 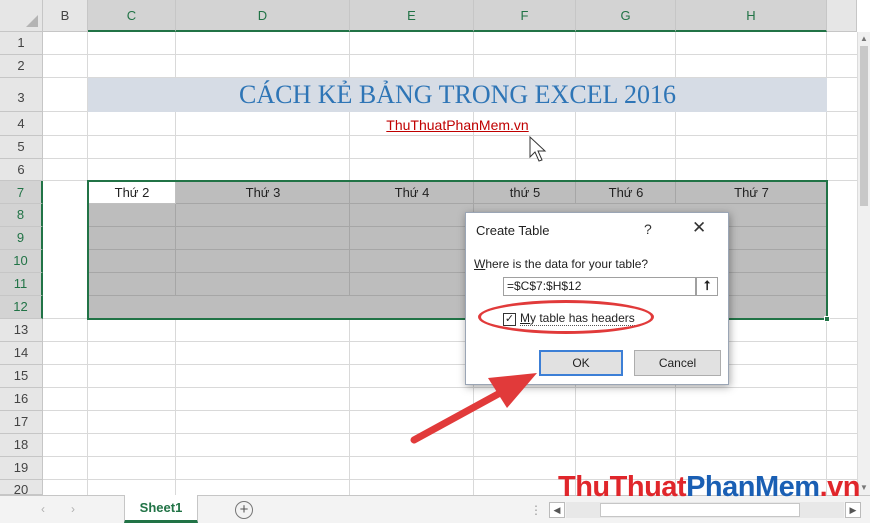 I want to click on sheet-tab-sheet1: Sheet1, so click(x=161, y=509).